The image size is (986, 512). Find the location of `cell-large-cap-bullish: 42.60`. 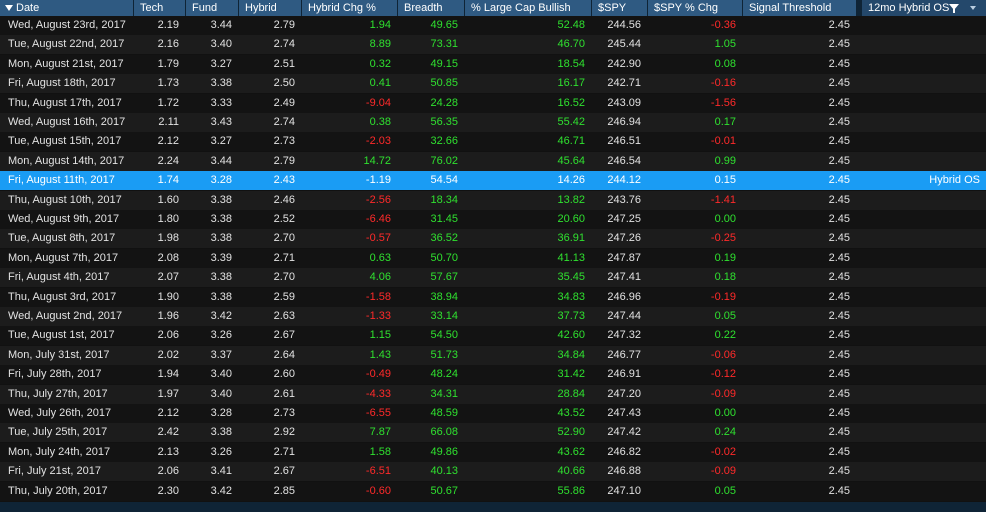

cell-large-cap-bullish: 42.60 is located at coordinates (528, 335).